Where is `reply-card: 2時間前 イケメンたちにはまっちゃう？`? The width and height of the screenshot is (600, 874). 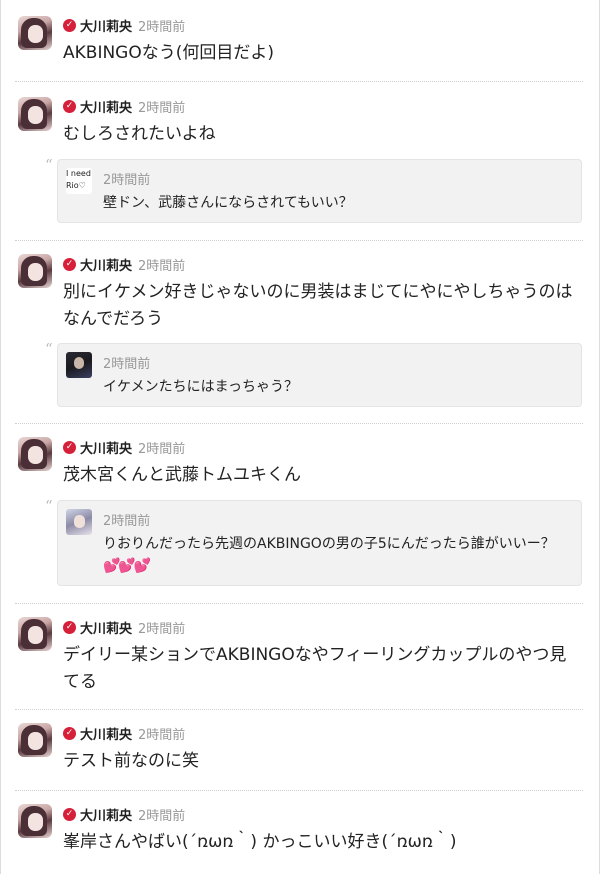
reply-card: 2時間前 イケメンたちにはまっちゃう？ is located at coordinates (319, 375).